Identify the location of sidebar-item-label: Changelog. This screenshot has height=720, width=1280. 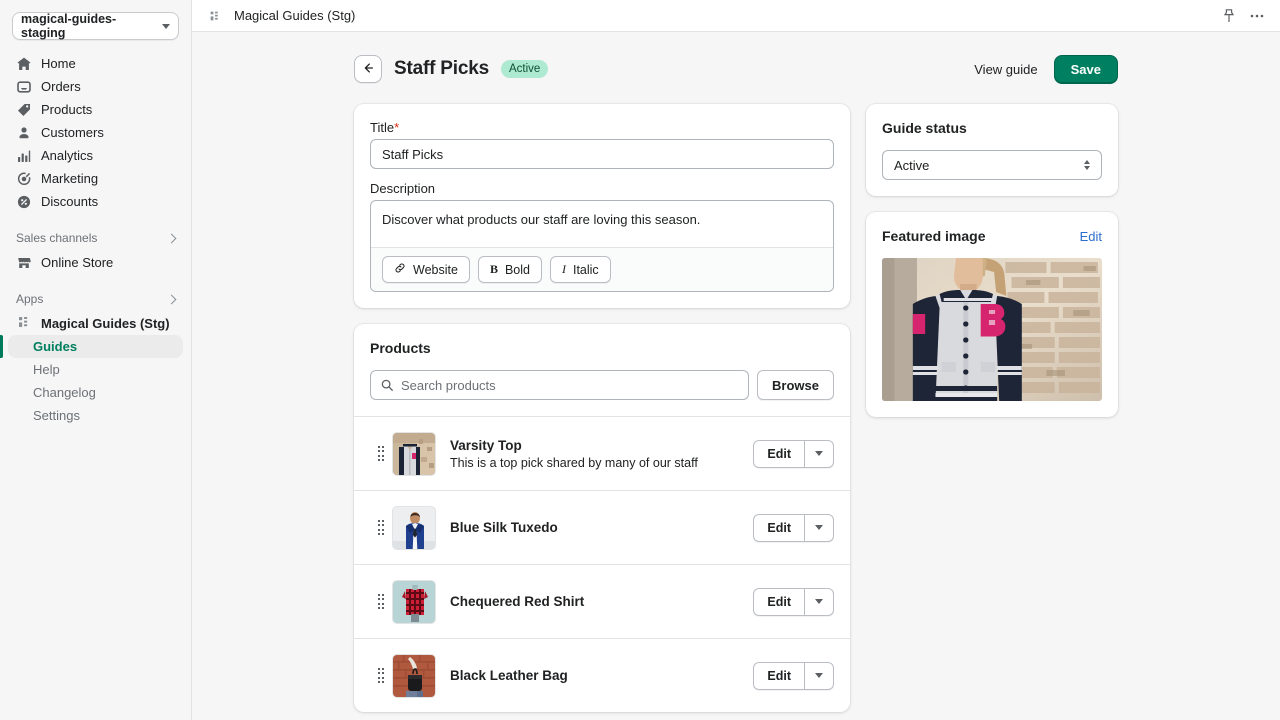
(64, 392).